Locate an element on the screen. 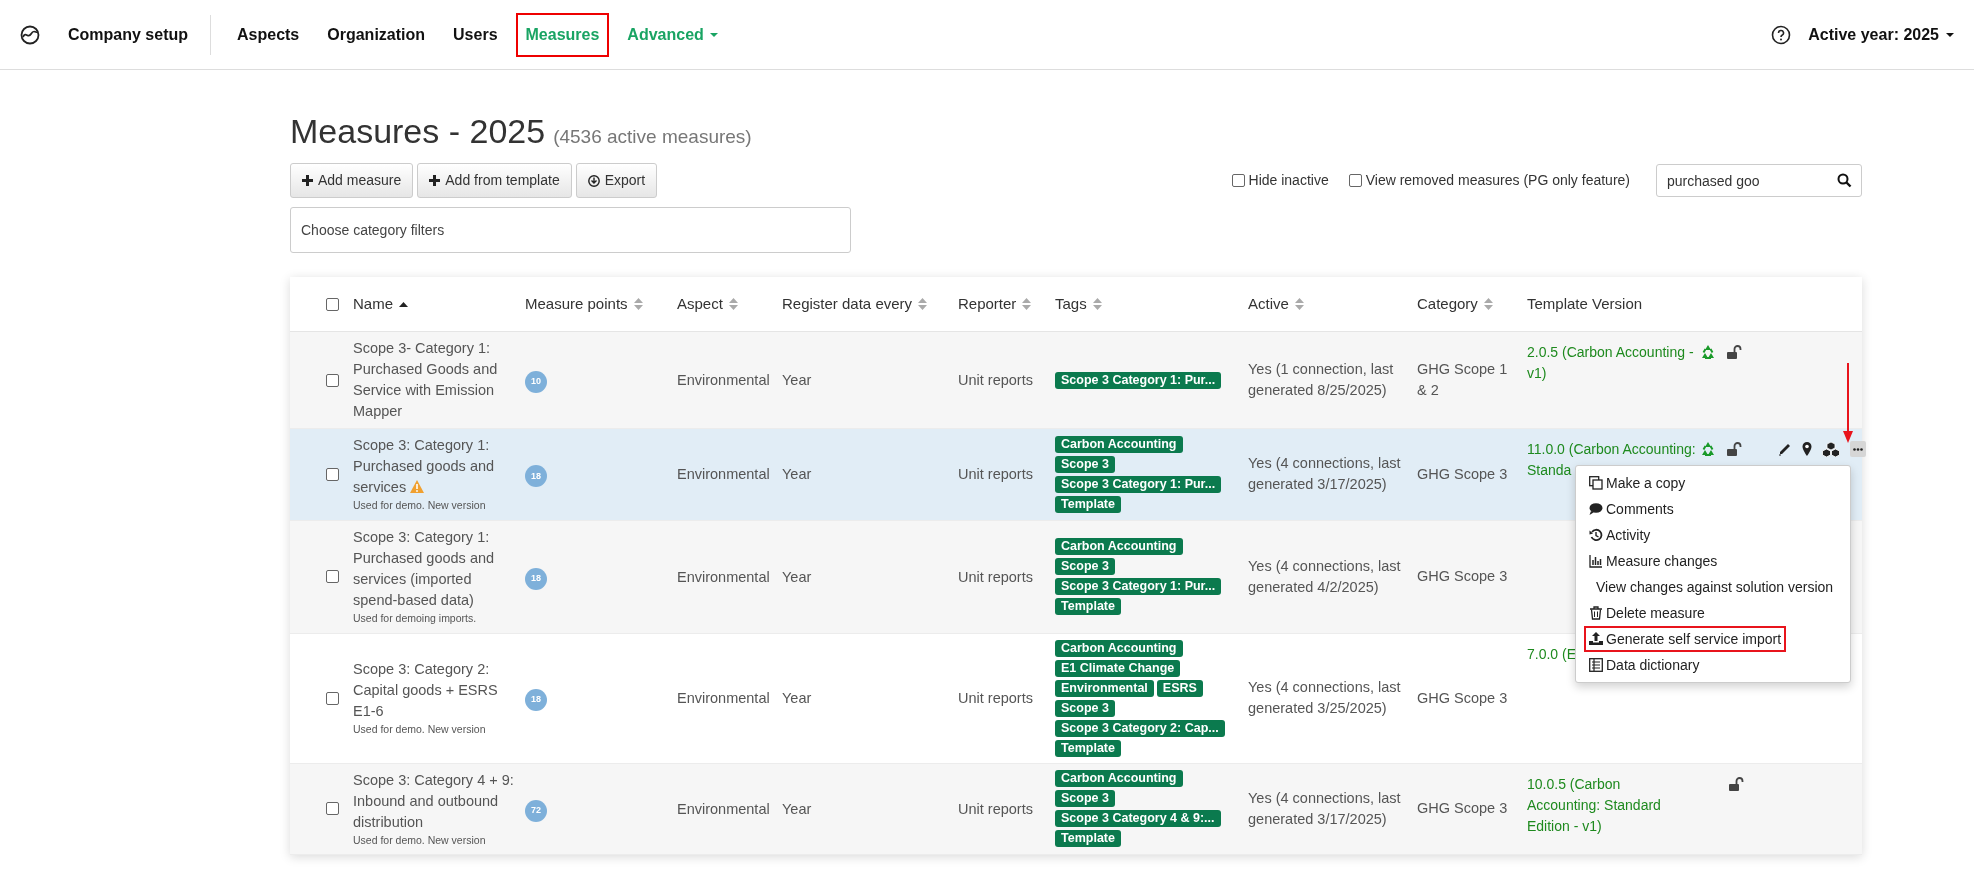 The image size is (1974, 895). active-text: Yes (4 connections, last generated 4/2/2025) is located at coordinates (1325, 576).